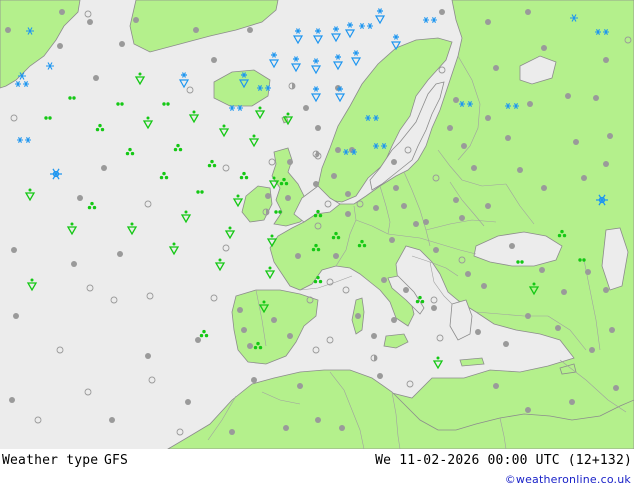 This screenshot has height=490, width=634. Describe the element at coordinates (50, 460) in the screenshot. I see `map-title: Weather type` at that location.